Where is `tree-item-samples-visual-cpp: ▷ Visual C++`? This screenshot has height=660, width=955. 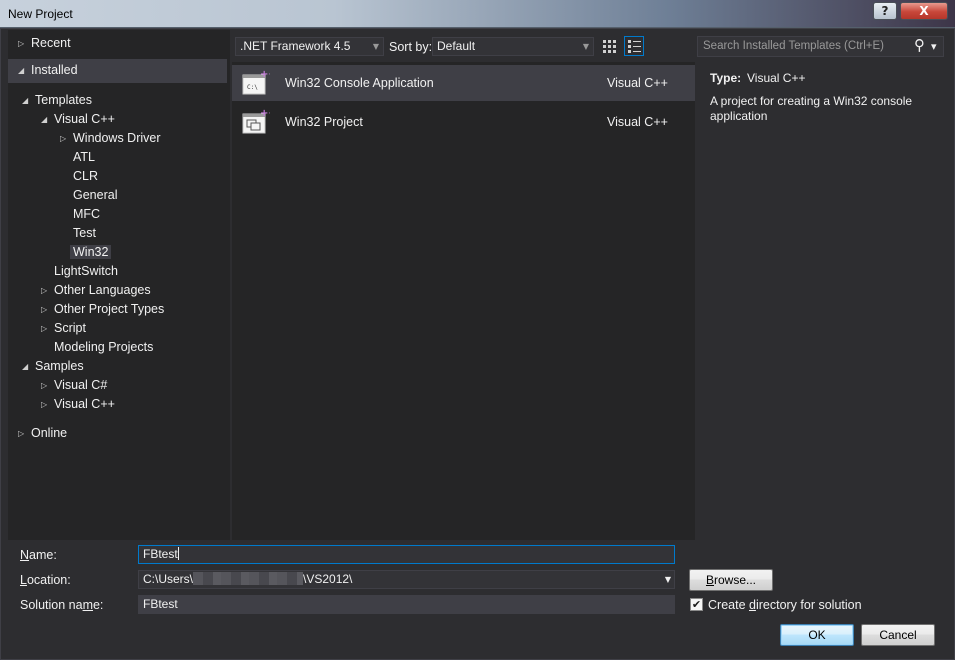
tree-item-samples-visual-cpp: ▷ Visual C++ is located at coordinates (78, 404).